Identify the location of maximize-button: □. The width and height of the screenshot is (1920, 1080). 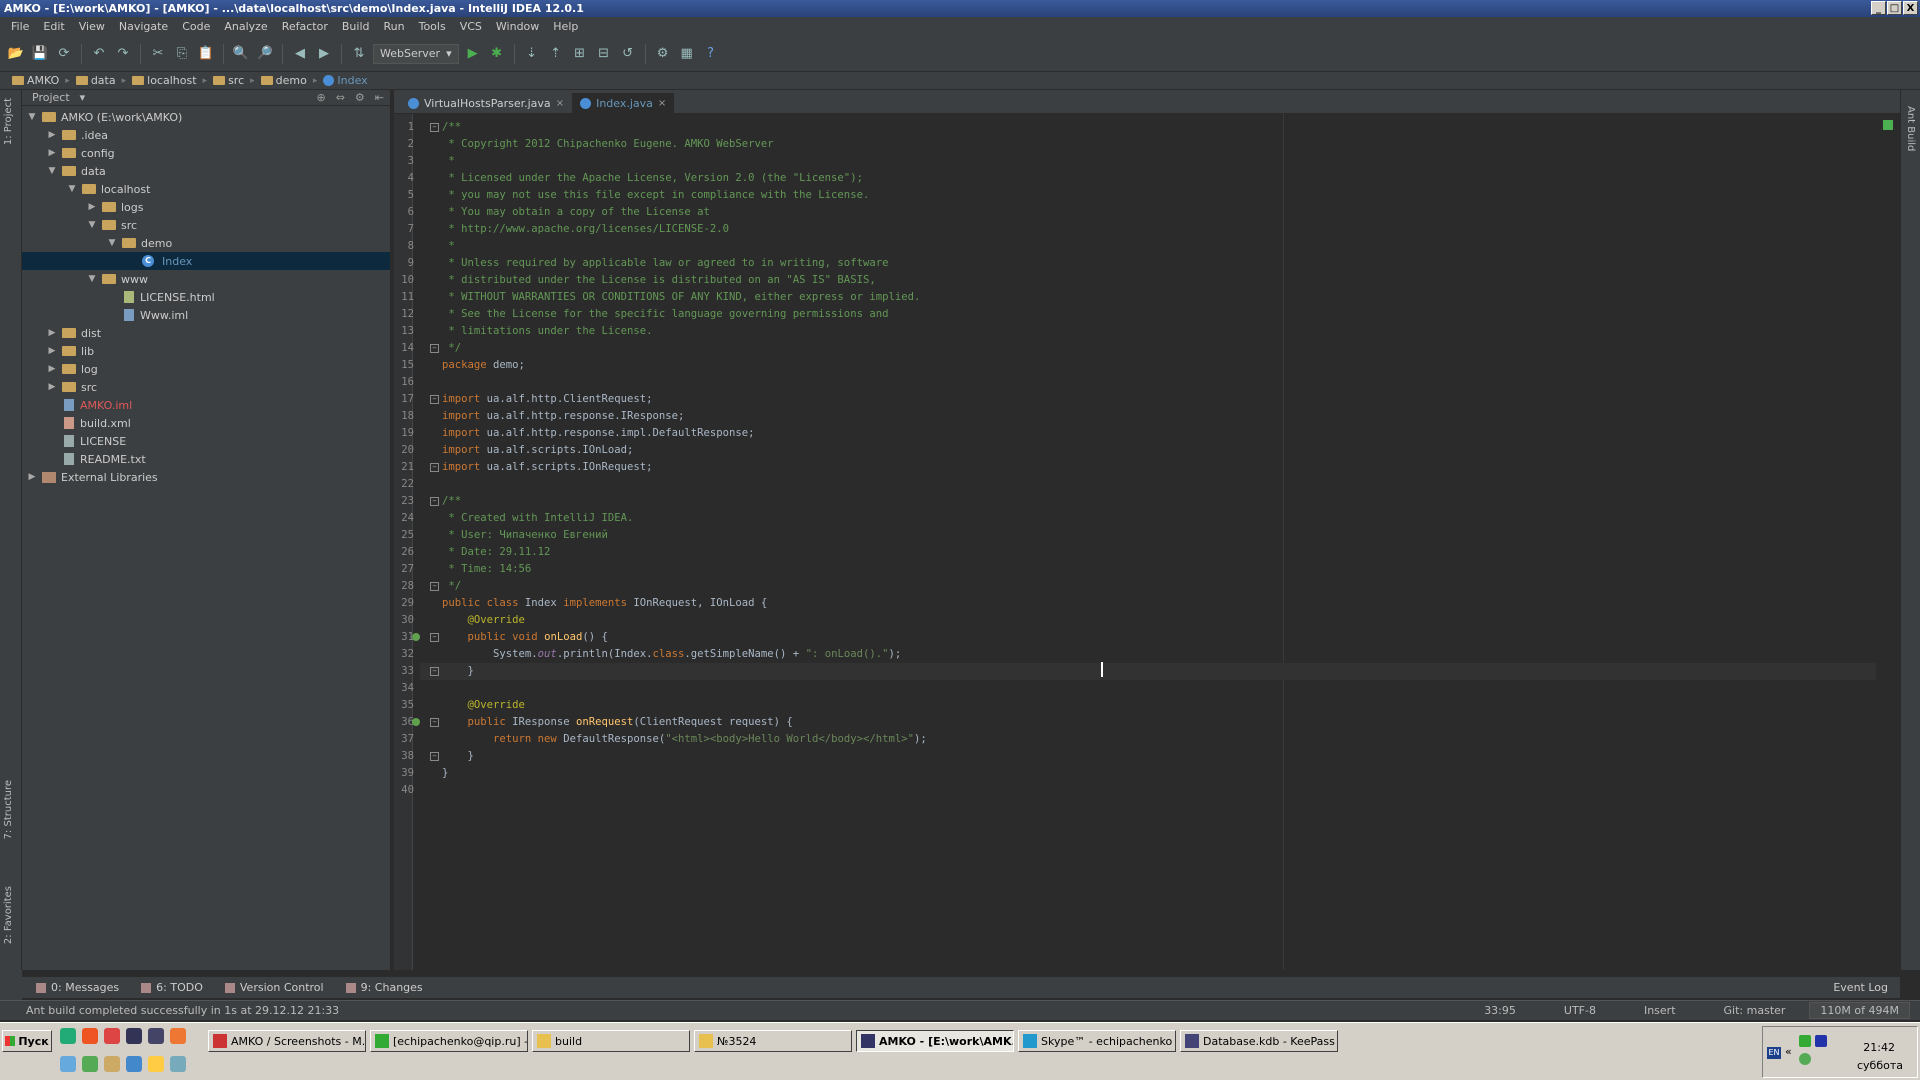
(1894, 8).